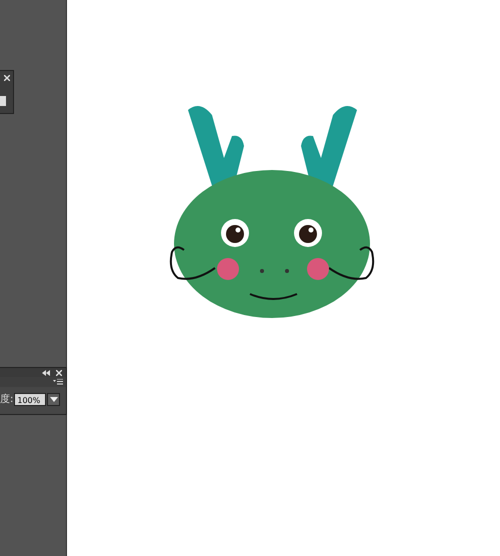 The image size is (500, 556). Describe the element at coordinates (3, 101) in the screenshot. I see `swatch` at that location.